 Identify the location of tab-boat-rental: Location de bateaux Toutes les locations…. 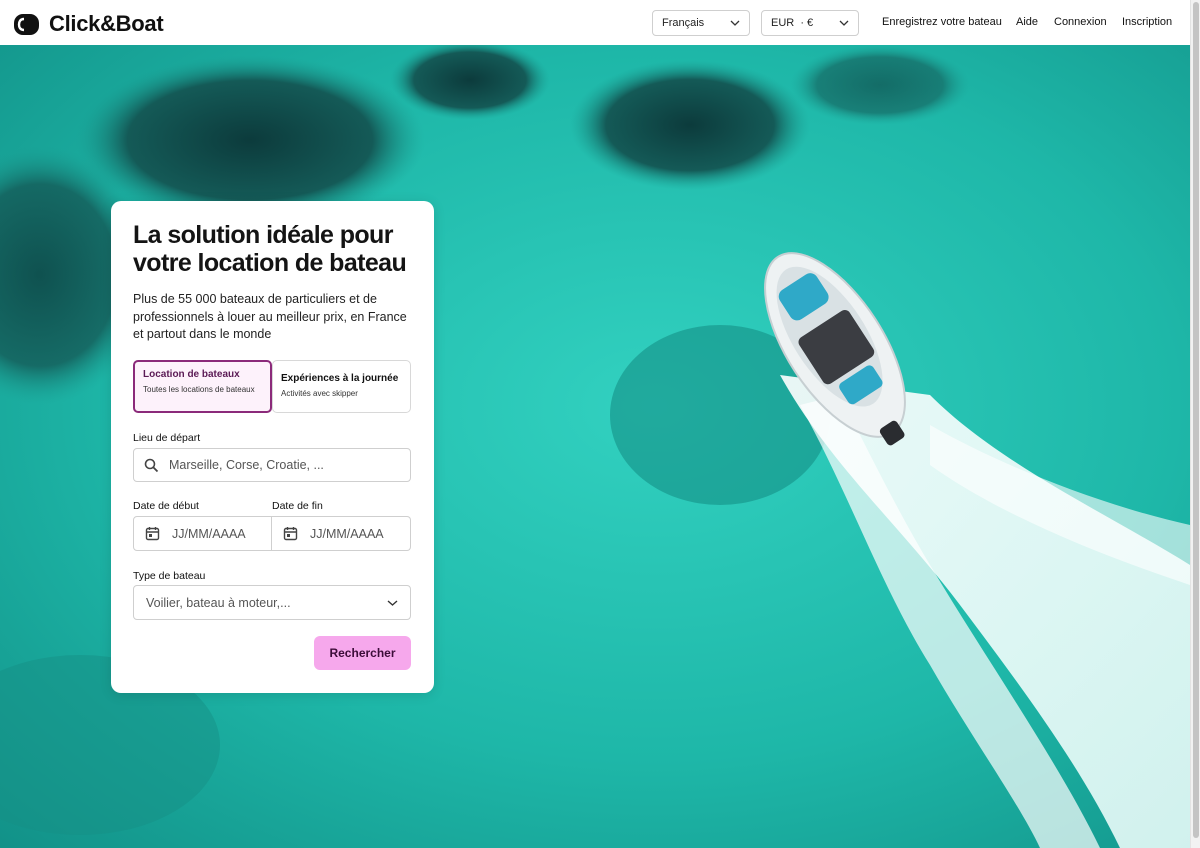
(202, 386).